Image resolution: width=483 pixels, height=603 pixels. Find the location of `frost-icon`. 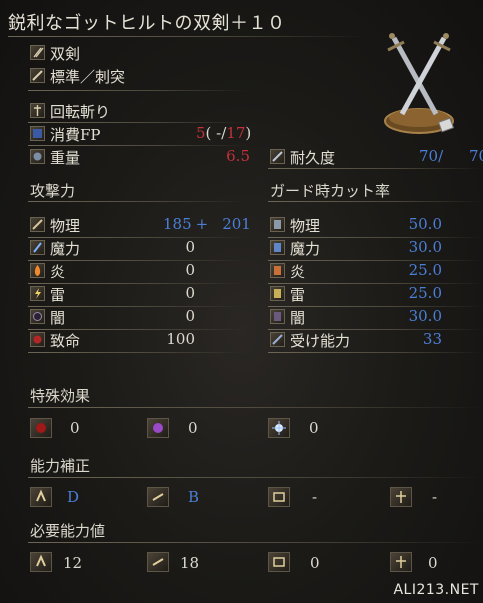

frost-icon is located at coordinates (279, 428).